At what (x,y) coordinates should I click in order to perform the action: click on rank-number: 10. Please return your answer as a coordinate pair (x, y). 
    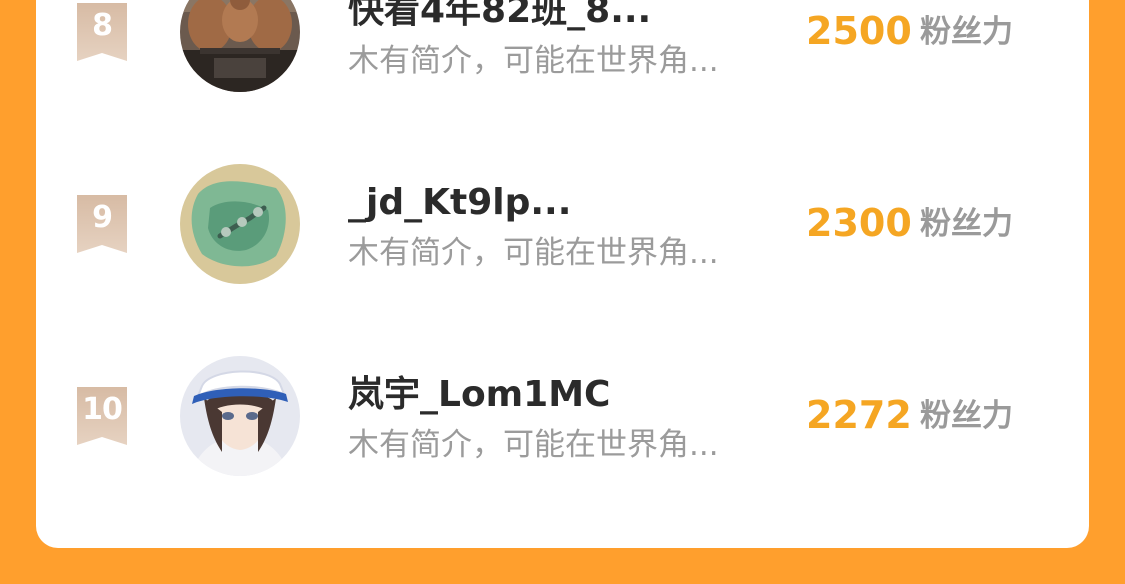
    Looking at the image, I should click on (102, 409).